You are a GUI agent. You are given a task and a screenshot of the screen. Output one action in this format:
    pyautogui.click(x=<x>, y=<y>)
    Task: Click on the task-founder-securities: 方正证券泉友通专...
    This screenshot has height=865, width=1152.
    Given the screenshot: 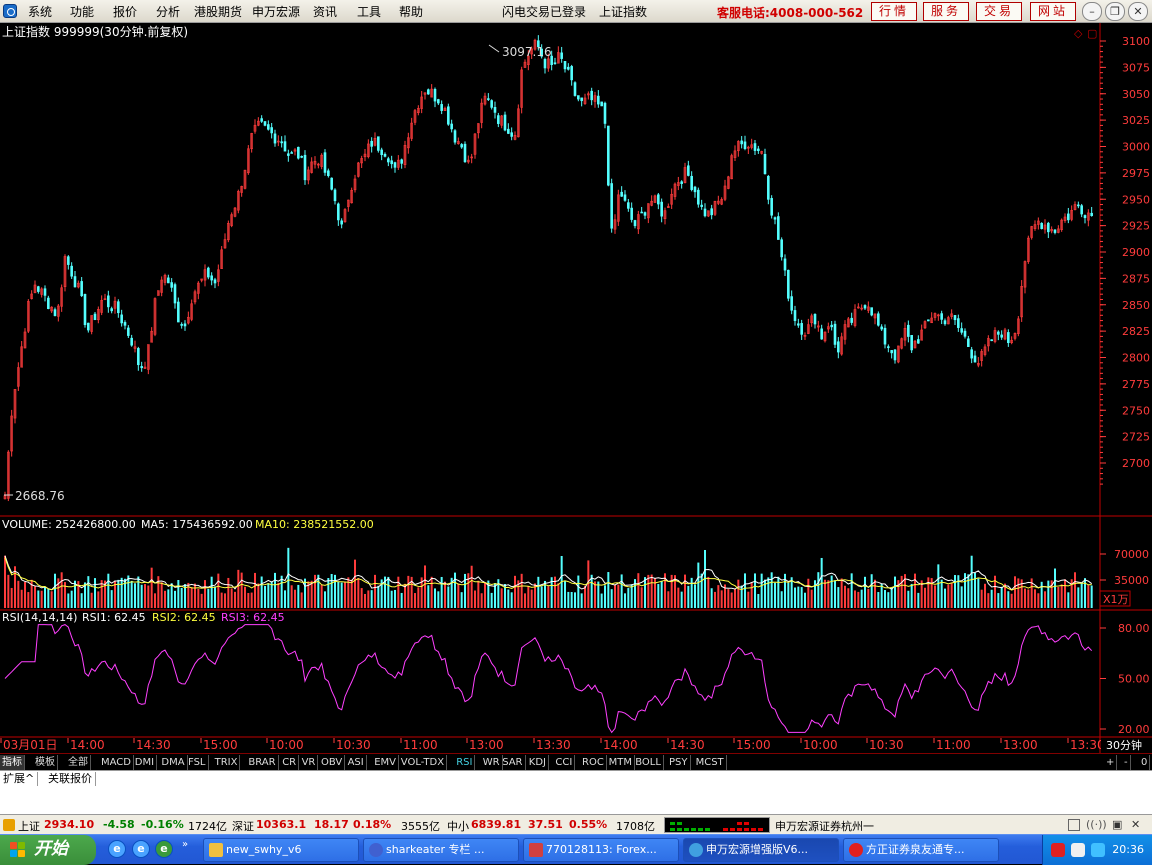 What is the action you would take?
    pyautogui.click(x=921, y=850)
    